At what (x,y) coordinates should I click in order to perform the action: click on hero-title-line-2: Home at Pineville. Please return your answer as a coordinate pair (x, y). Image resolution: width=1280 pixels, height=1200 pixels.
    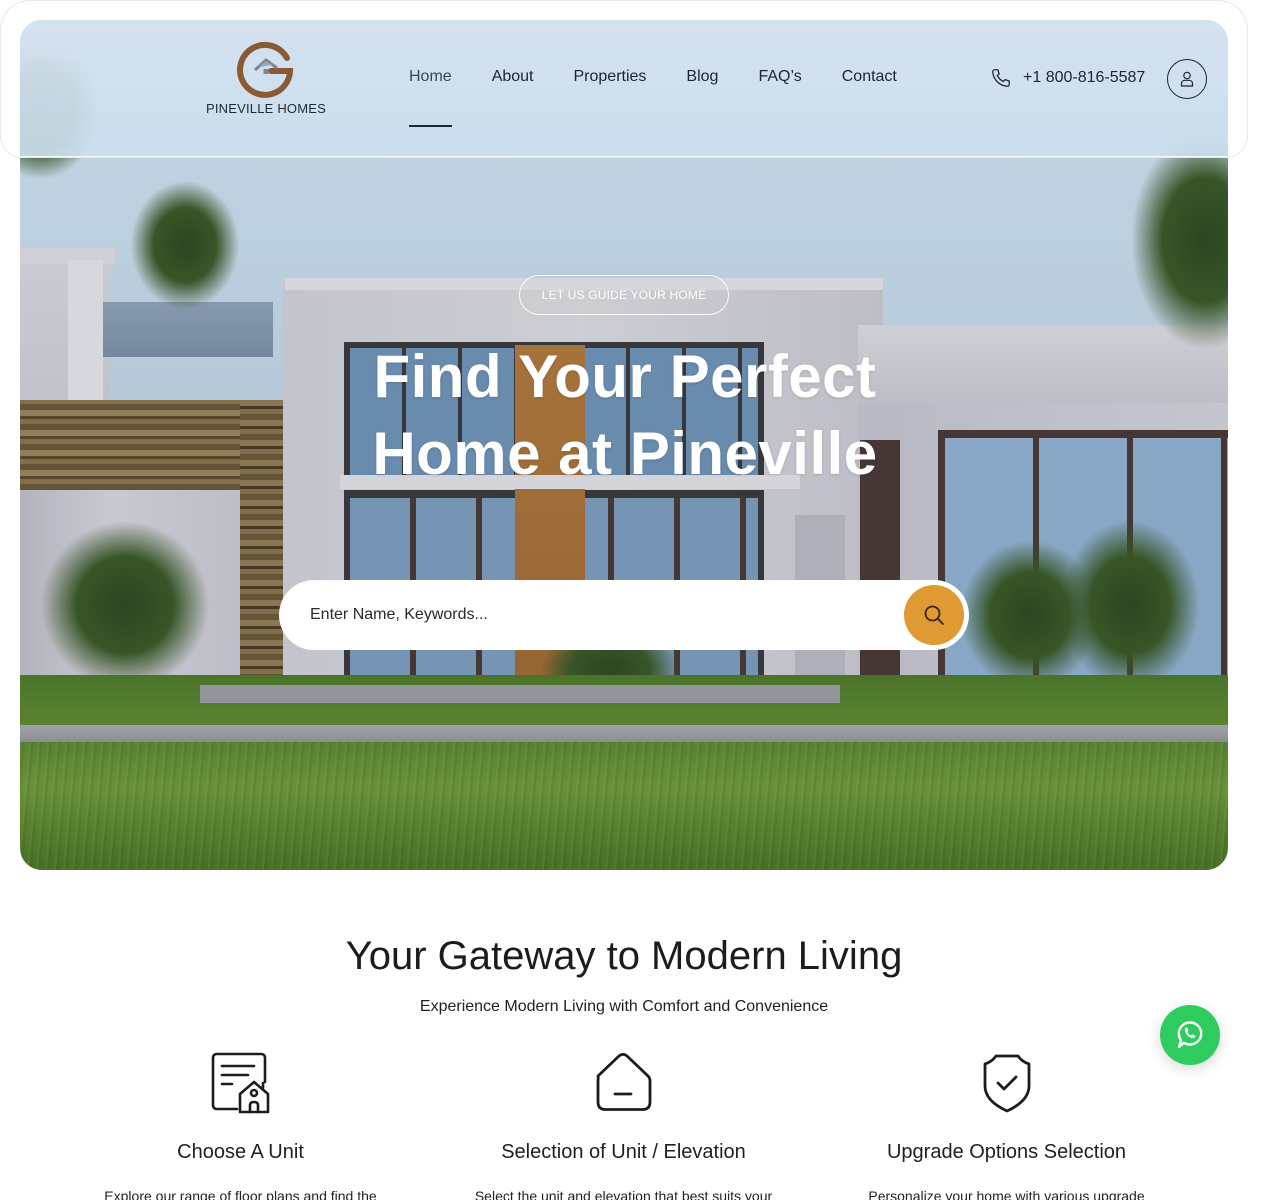
    Looking at the image, I should click on (625, 453).